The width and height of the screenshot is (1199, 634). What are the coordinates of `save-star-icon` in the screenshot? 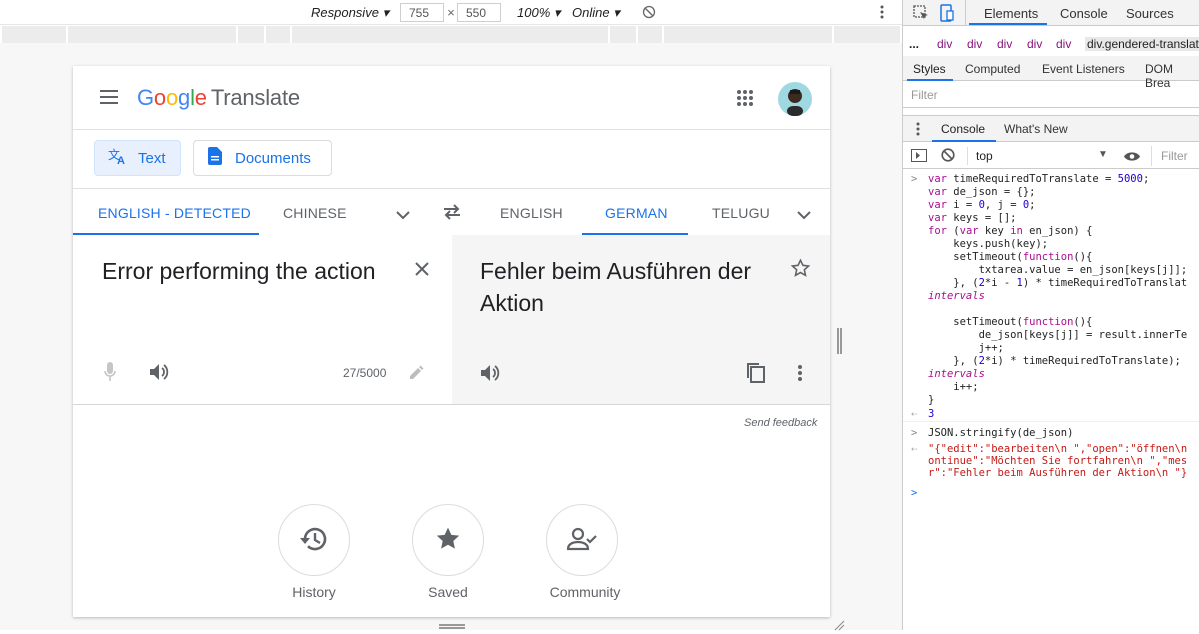 It's located at (800, 269).